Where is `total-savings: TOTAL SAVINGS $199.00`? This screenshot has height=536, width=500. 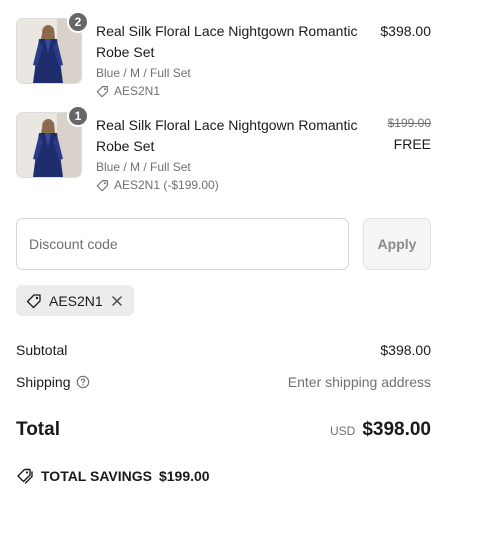 total-savings: TOTAL SAVINGS $199.00 is located at coordinates (113, 476).